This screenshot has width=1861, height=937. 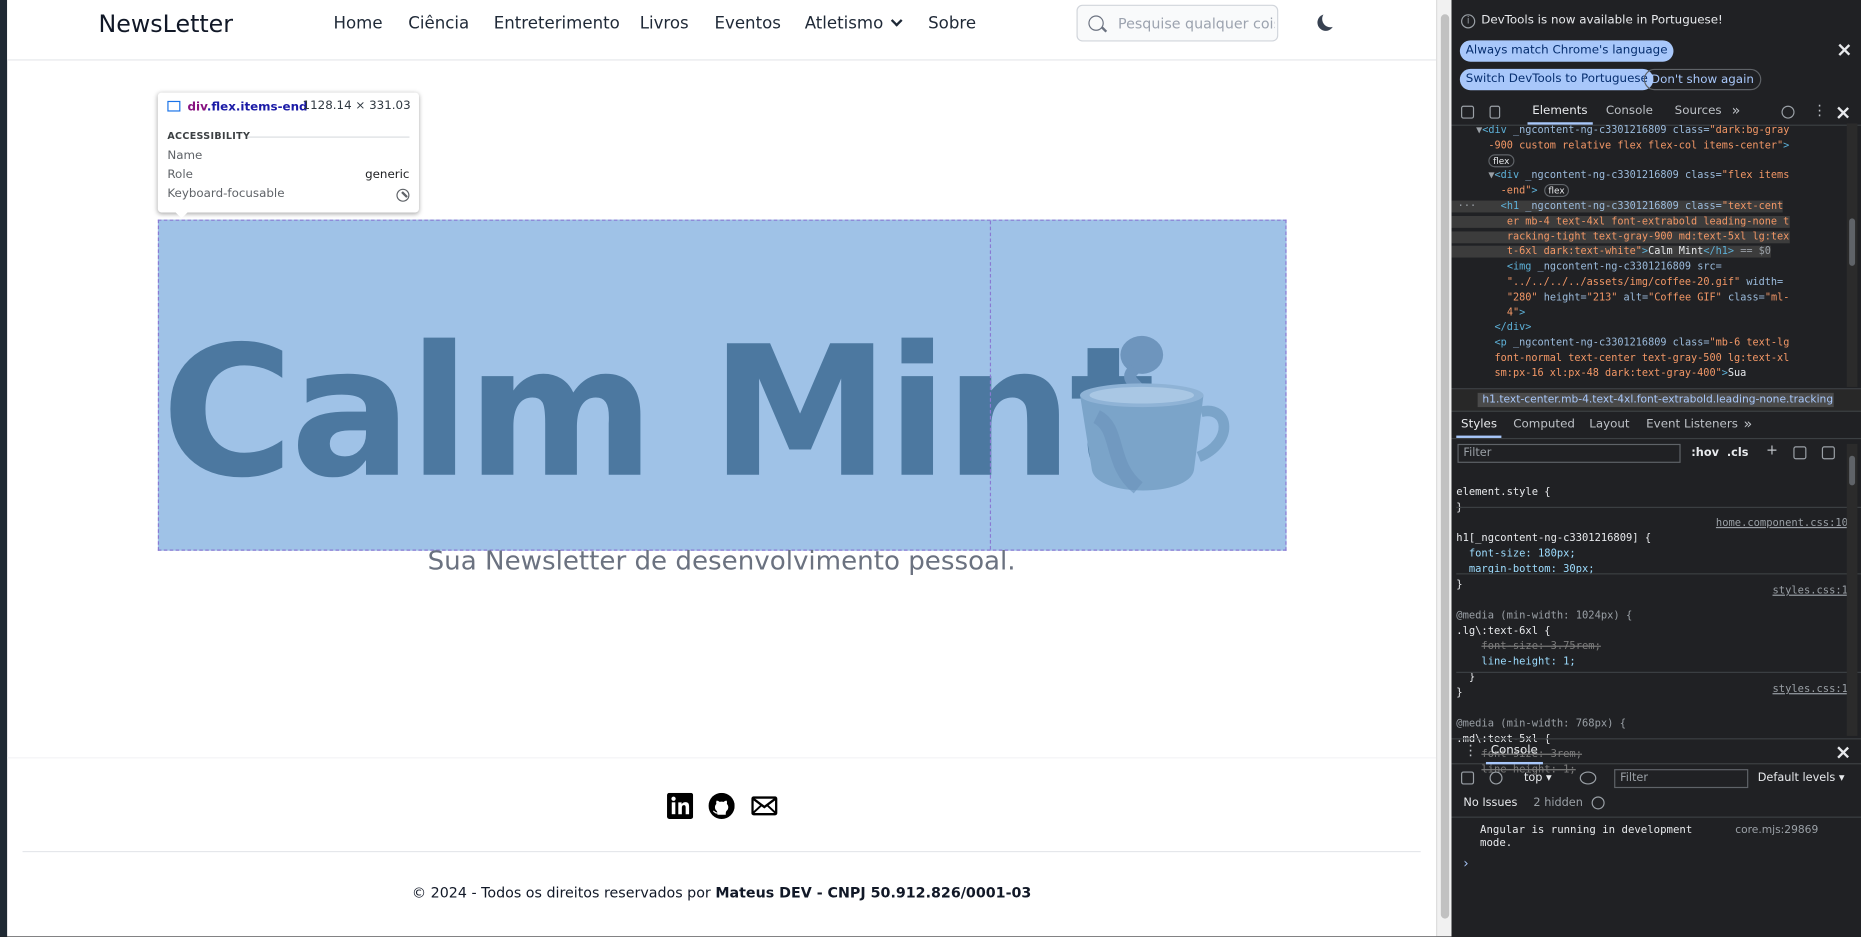 What do you see at coordinates (166, 23) in the screenshot?
I see `brand-logo: NewsLetter` at bounding box center [166, 23].